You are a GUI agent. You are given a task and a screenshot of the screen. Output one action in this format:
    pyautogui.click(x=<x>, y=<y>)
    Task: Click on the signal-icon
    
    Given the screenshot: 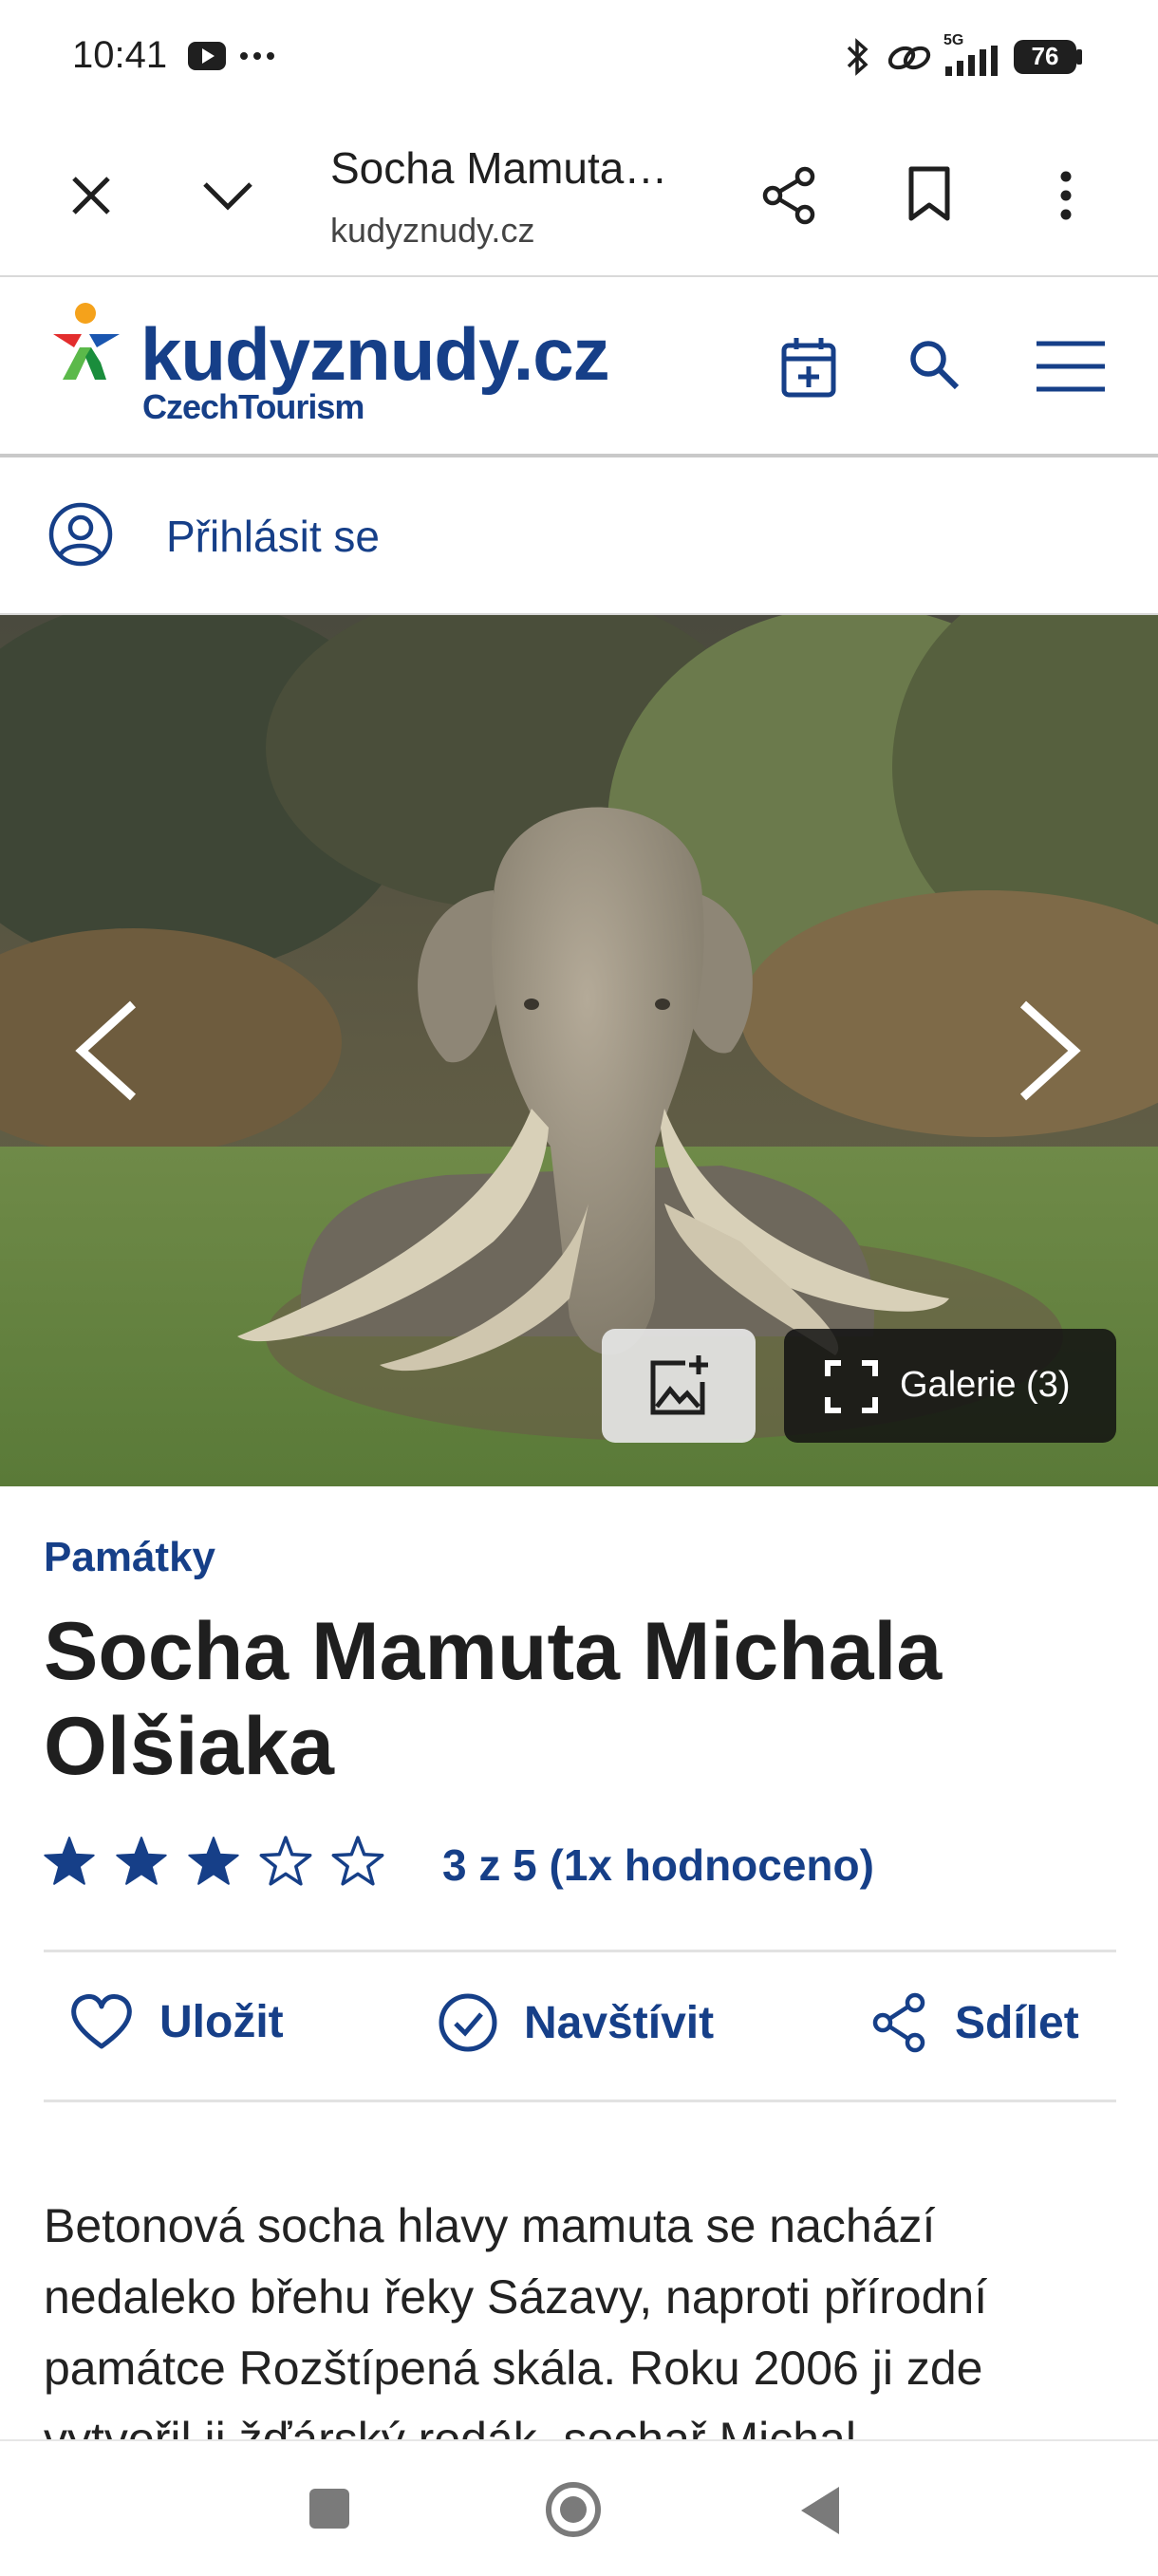 What is the action you would take?
    pyautogui.click(x=971, y=61)
    